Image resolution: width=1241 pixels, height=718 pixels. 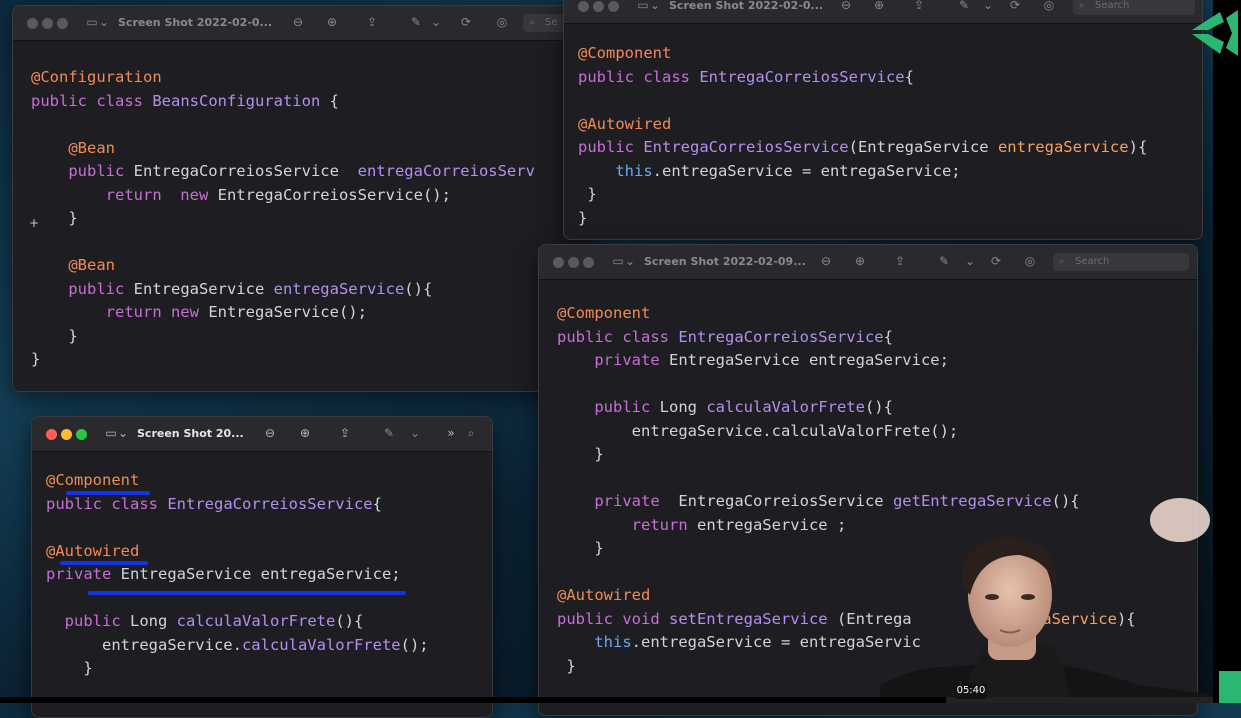 I want to click on code-token: entregaService.calculaValorFrete();, so click(x=758, y=430).